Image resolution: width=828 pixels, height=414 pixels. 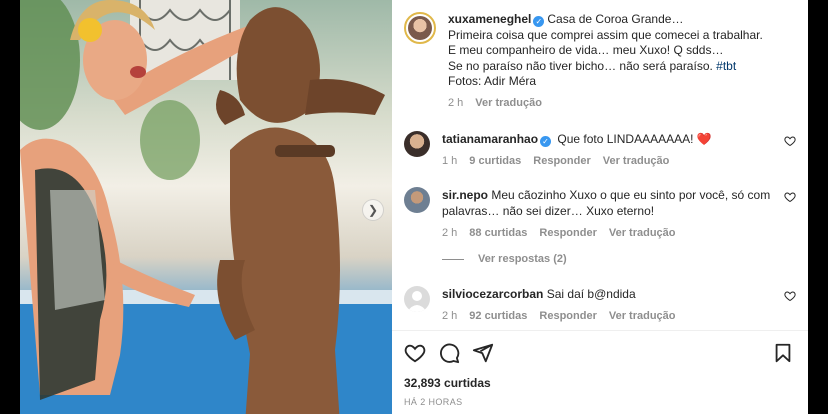 What do you see at coordinates (492, 294) in the screenshot?
I see `commenter-username: silviocezarcorban` at bounding box center [492, 294].